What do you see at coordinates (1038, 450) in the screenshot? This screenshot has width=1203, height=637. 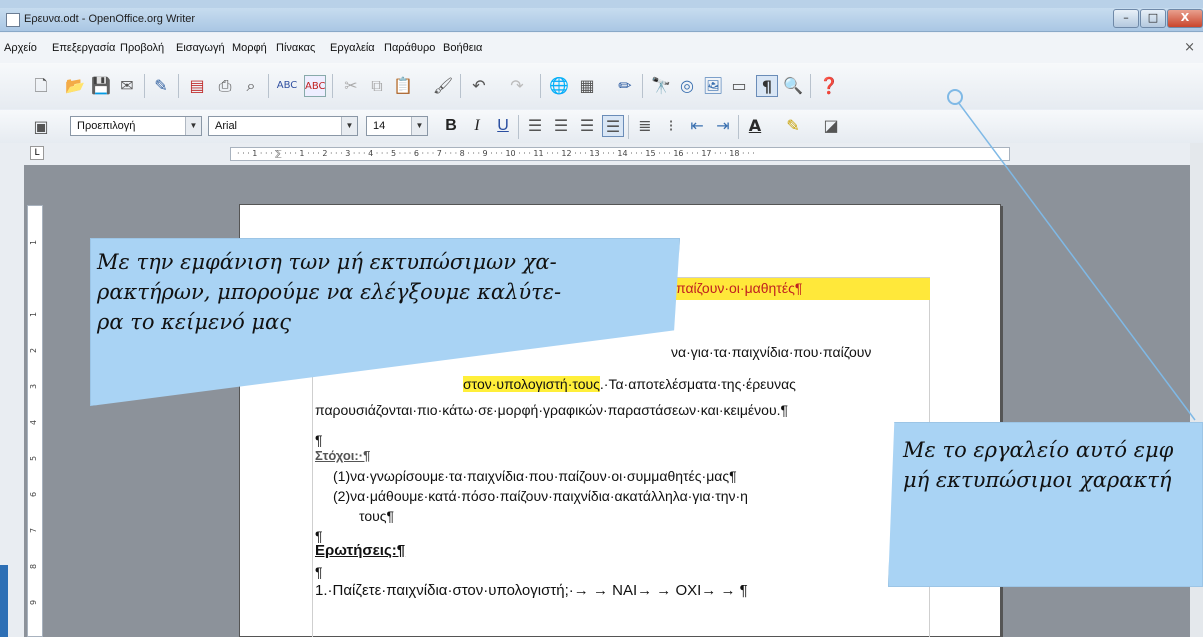 I see `callout-right-line-1: Με το εργαλείο αυτό εμφ` at bounding box center [1038, 450].